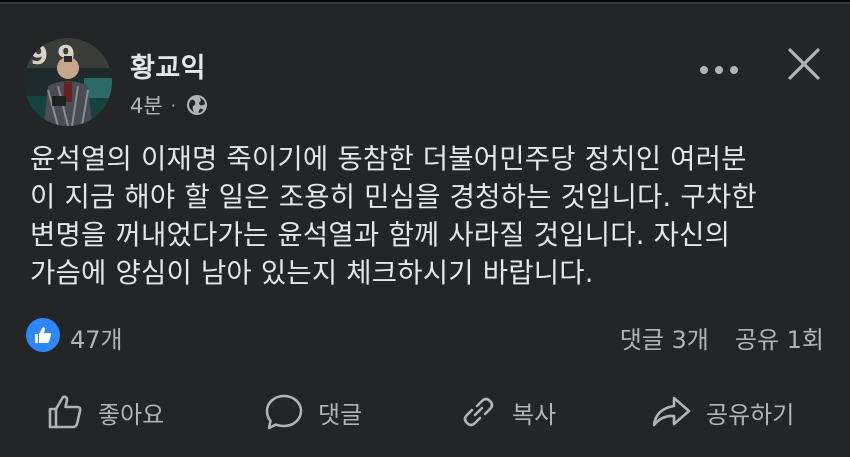  Describe the element at coordinates (131, 414) in the screenshot. I see `like-label: 좋아요` at that location.